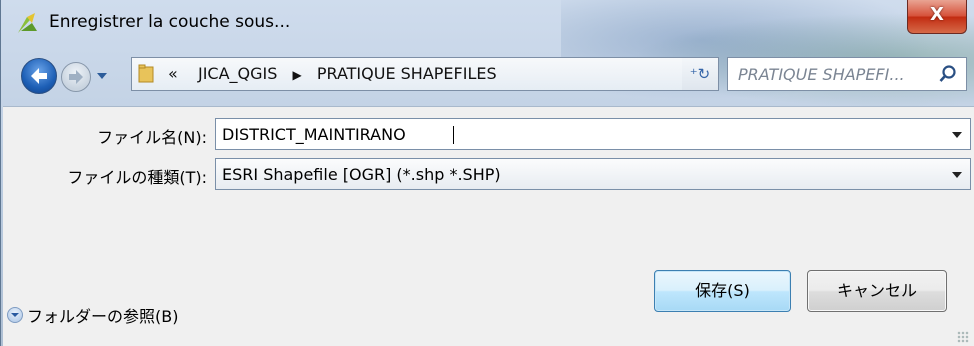 The width and height of the screenshot is (974, 346). Describe the element at coordinates (137, 177) in the screenshot. I see `filetype-label: ファイルの種類(T):` at that location.